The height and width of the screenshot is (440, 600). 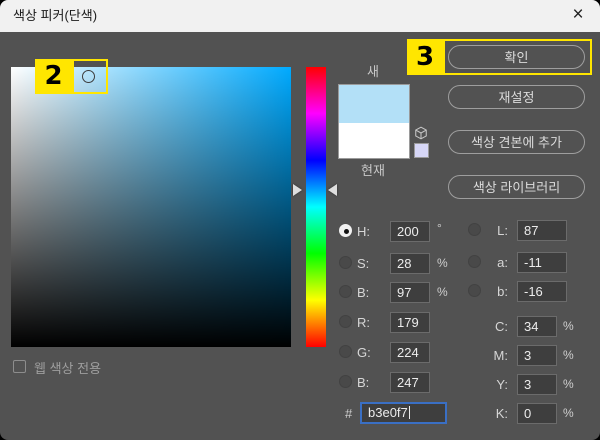 What do you see at coordinates (500, 355) in the screenshot?
I see `m-label: M:` at bounding box center [500, 355].